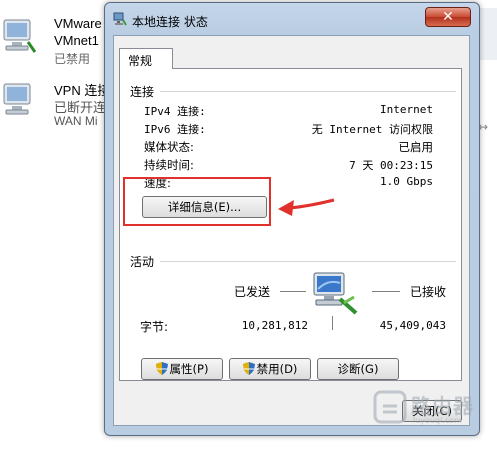 The width and height of the screenshot is (497, 453). Describe the element at coordinates (72, 59) in the screenshot. I see `network-item-status: 已禁用` at that location.